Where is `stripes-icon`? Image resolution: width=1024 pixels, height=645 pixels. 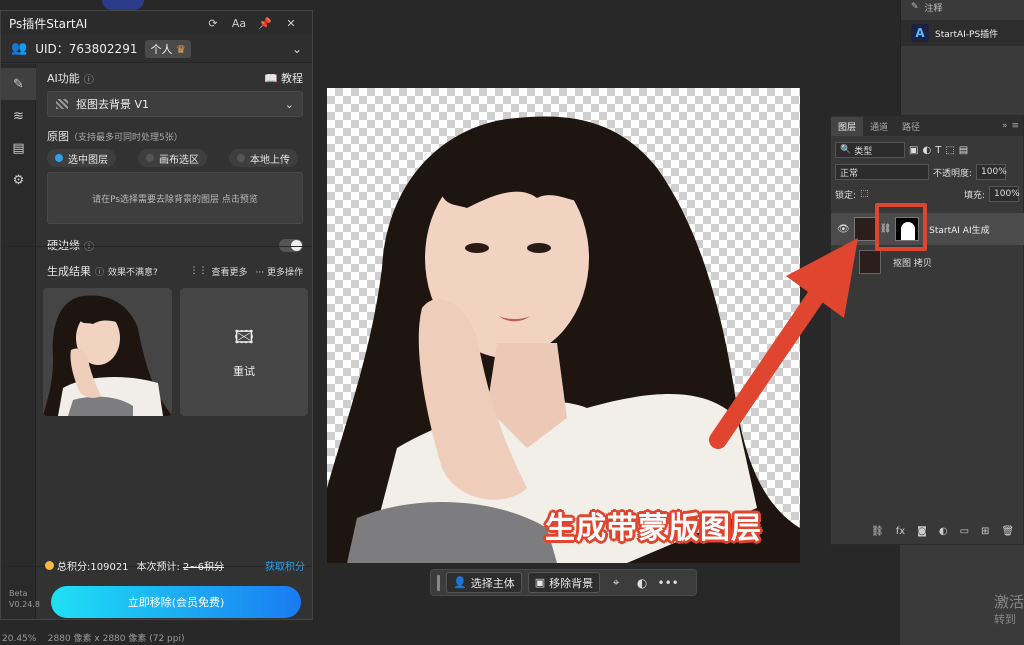
stripes-icon is located at coordinates (62, 104).